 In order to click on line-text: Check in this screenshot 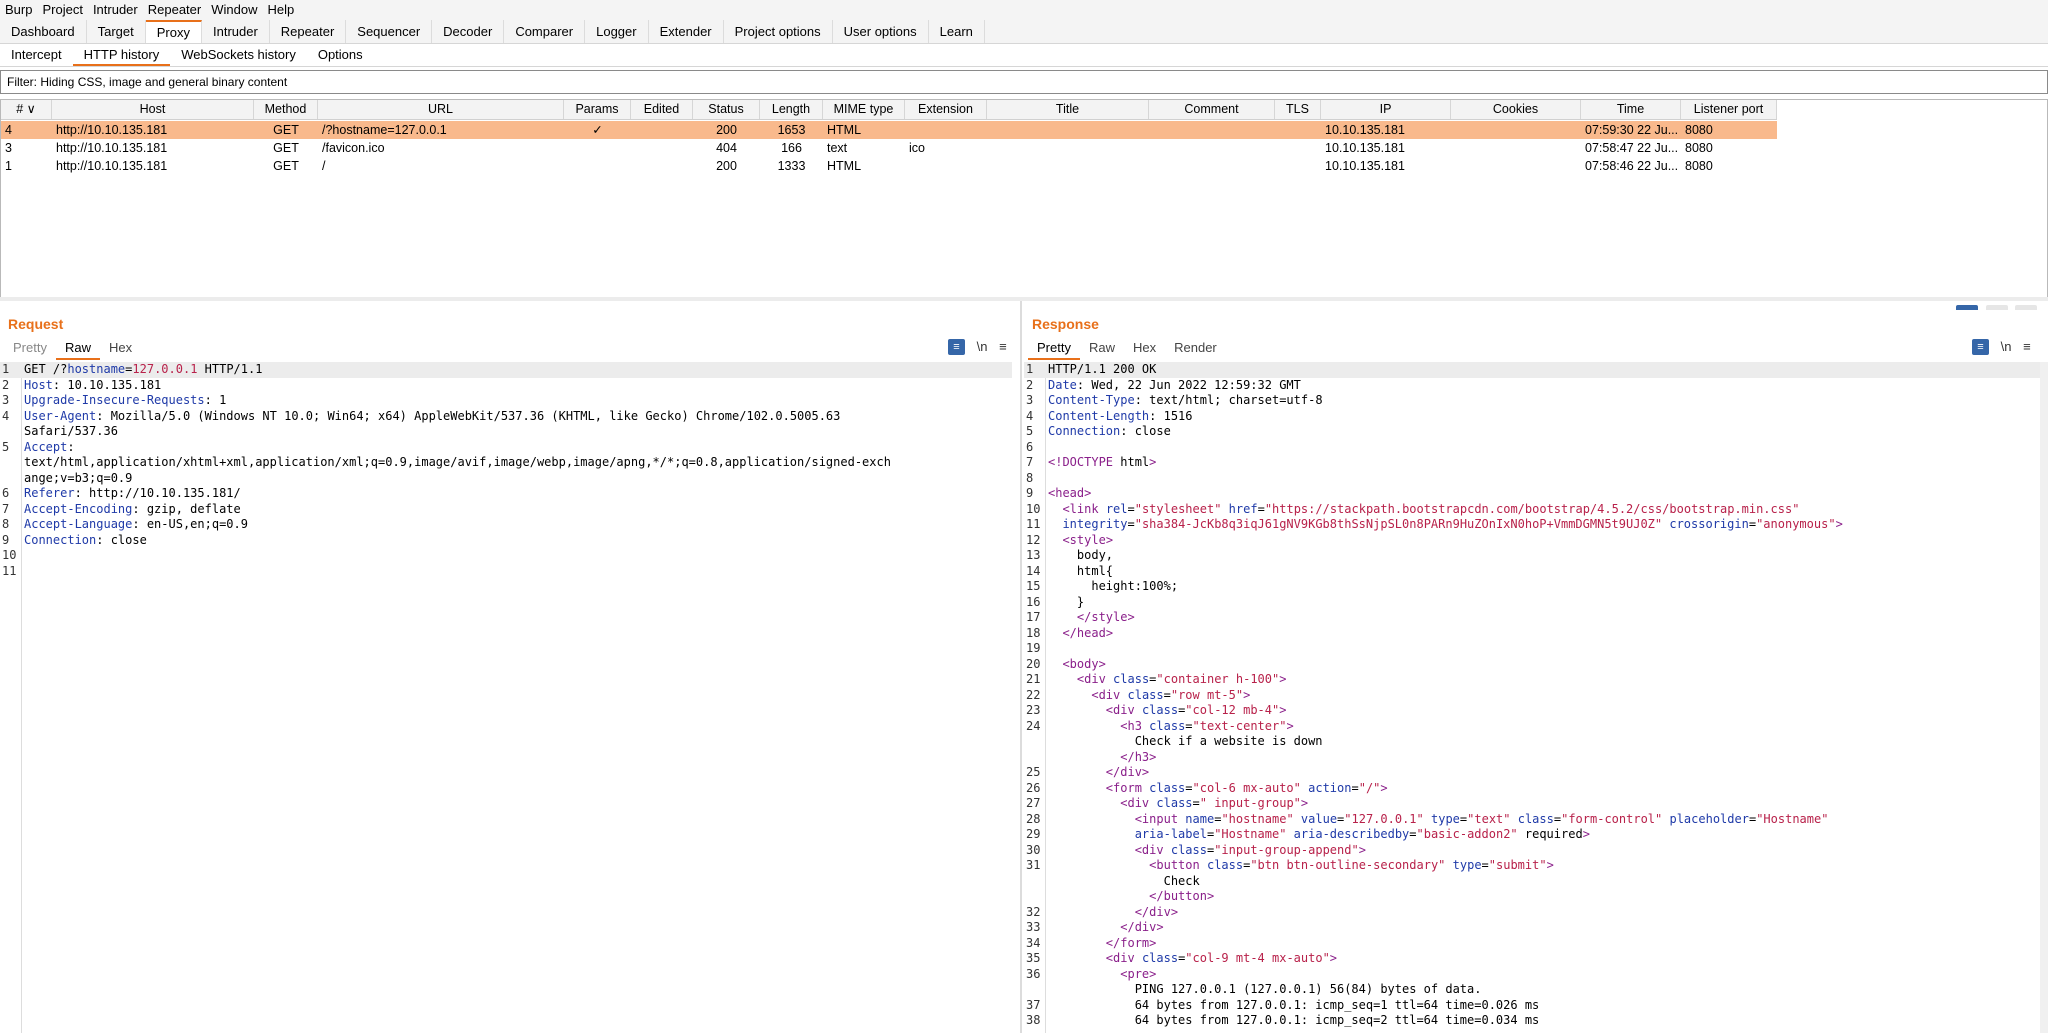, I will do `click(1124, 880)`.